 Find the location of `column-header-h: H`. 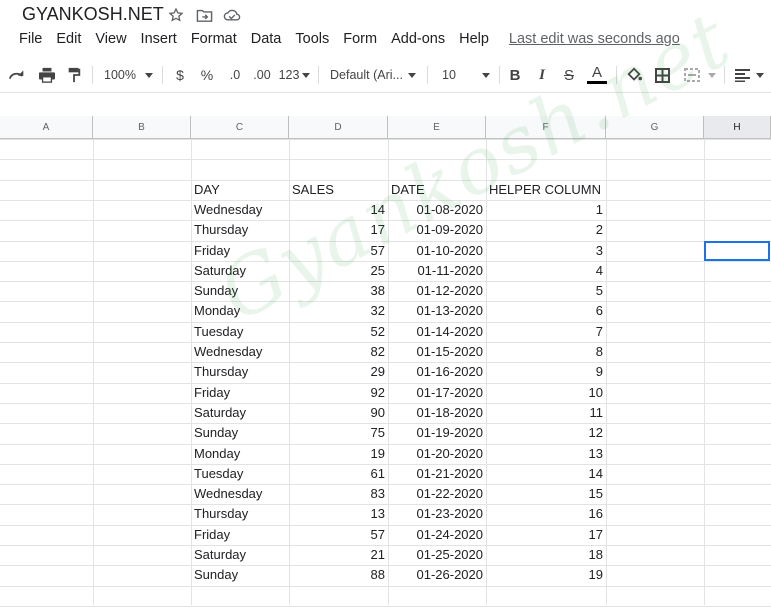

column-header-h: H is located at coordinates (737, 127).